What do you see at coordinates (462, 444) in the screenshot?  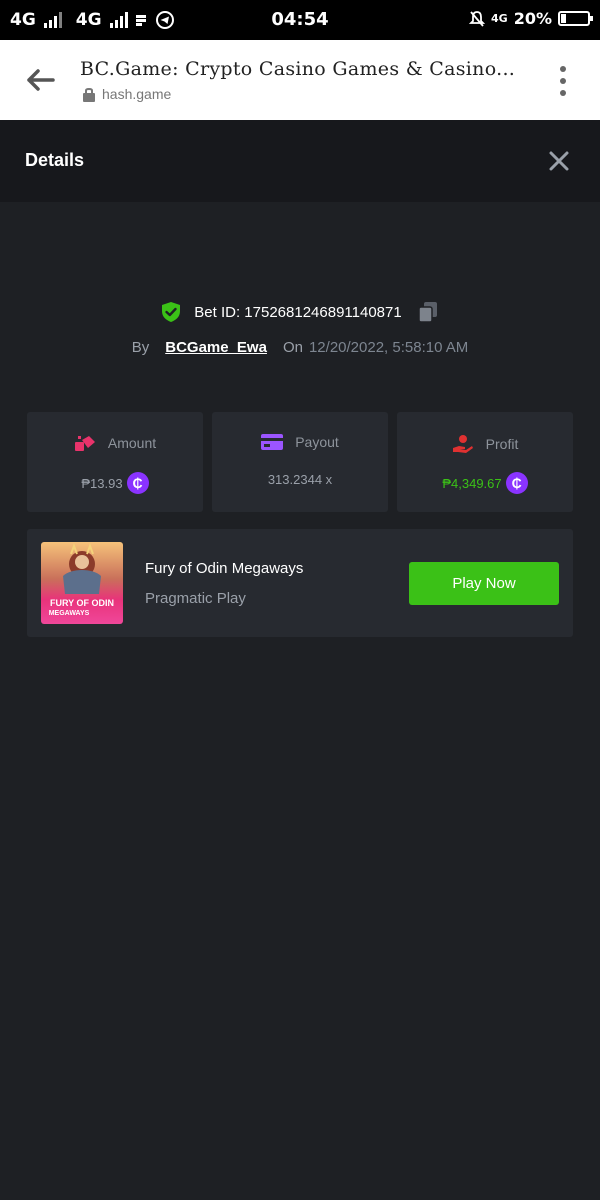 I see `profit-hand-icon` at bounding box center [462, 444].